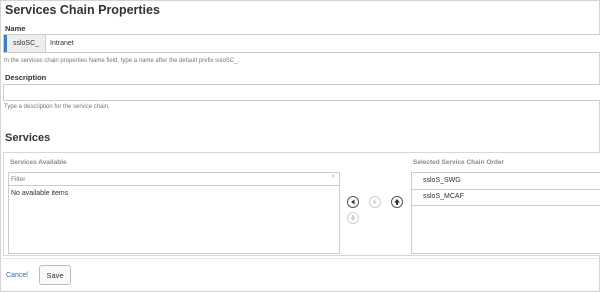 The image size is (600, 292). Describe the element at coordinates (300, 258) in the screenshot. I see `footer-divider` at that location.